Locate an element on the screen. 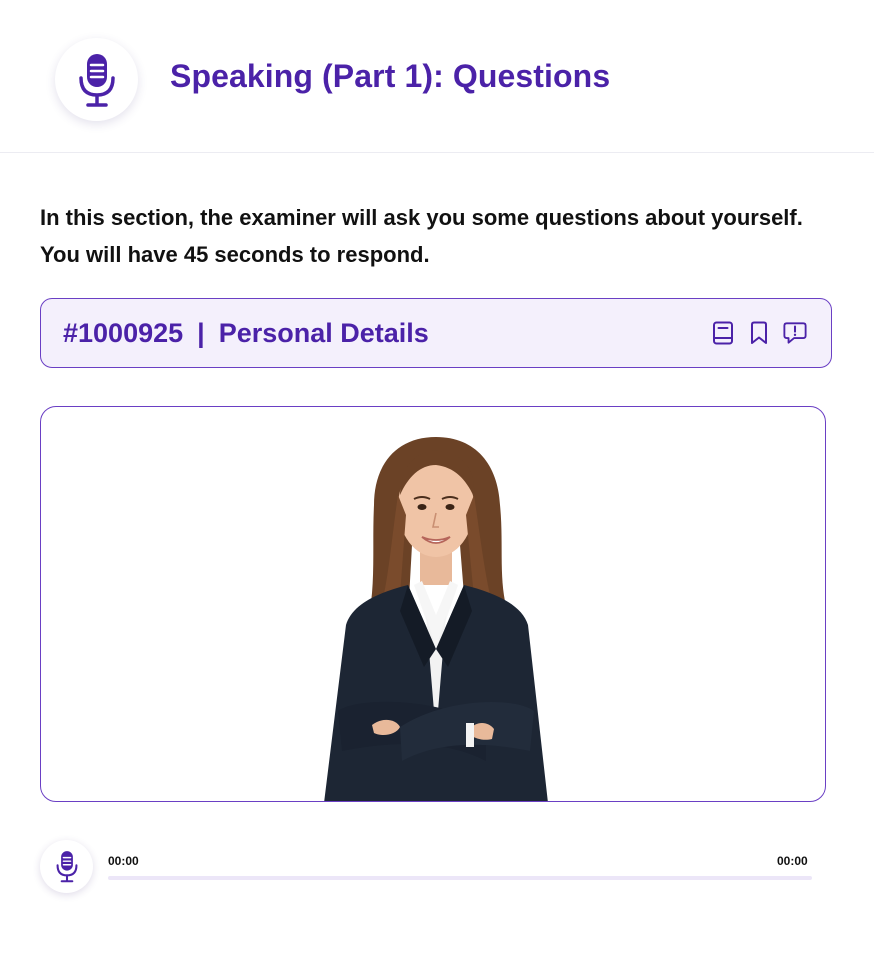 Image resolution: width=874 pixels, height=958 pixels. audio-progress-bar is located at coordinates (460, 878).